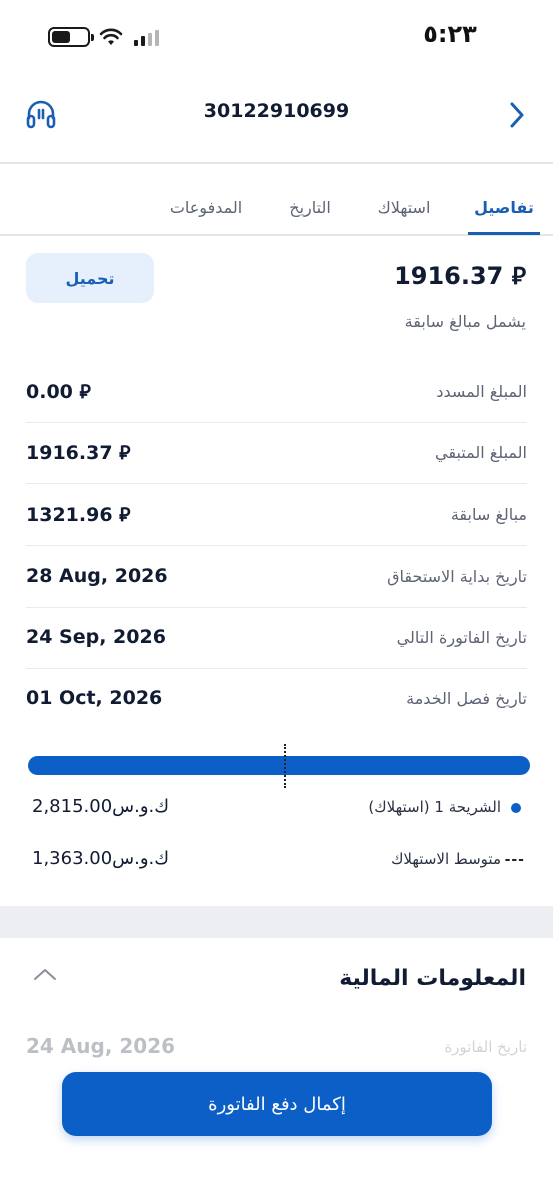 The image size is (553, 1200). Describe the element at coordinates (517, 115) in the screenshot. I see `chevron-right-icon` at that location.